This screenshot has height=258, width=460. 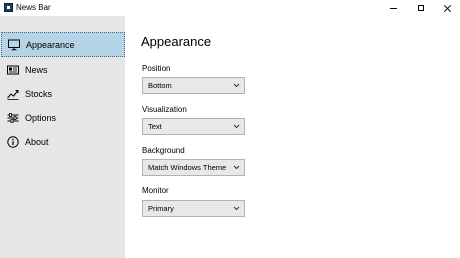 What do you see at coordinates (160, 85) in the screenshot?
I see `position-value: Bottom` at bounding box center [160, 85].